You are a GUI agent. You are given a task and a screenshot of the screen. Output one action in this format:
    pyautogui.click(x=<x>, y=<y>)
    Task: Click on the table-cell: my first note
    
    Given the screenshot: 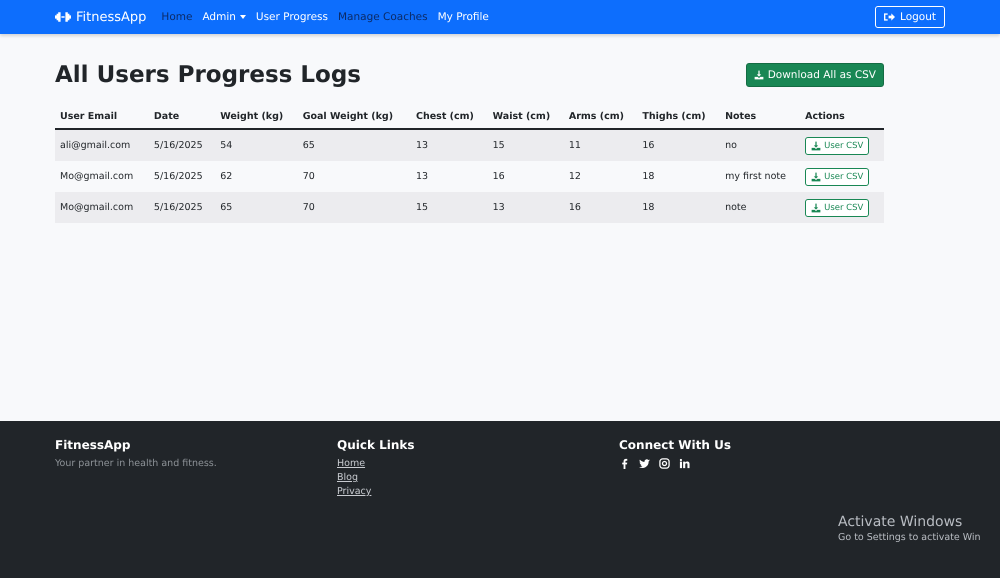 What is the action you would take?
    pyautogui.click(x=760, y=176)
    